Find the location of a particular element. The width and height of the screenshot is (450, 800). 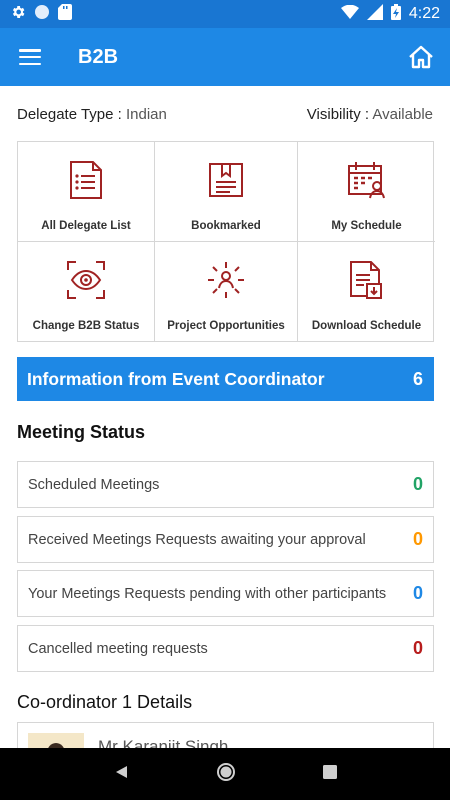

info-bar-count: 6 is located at coordinates (417, 378).